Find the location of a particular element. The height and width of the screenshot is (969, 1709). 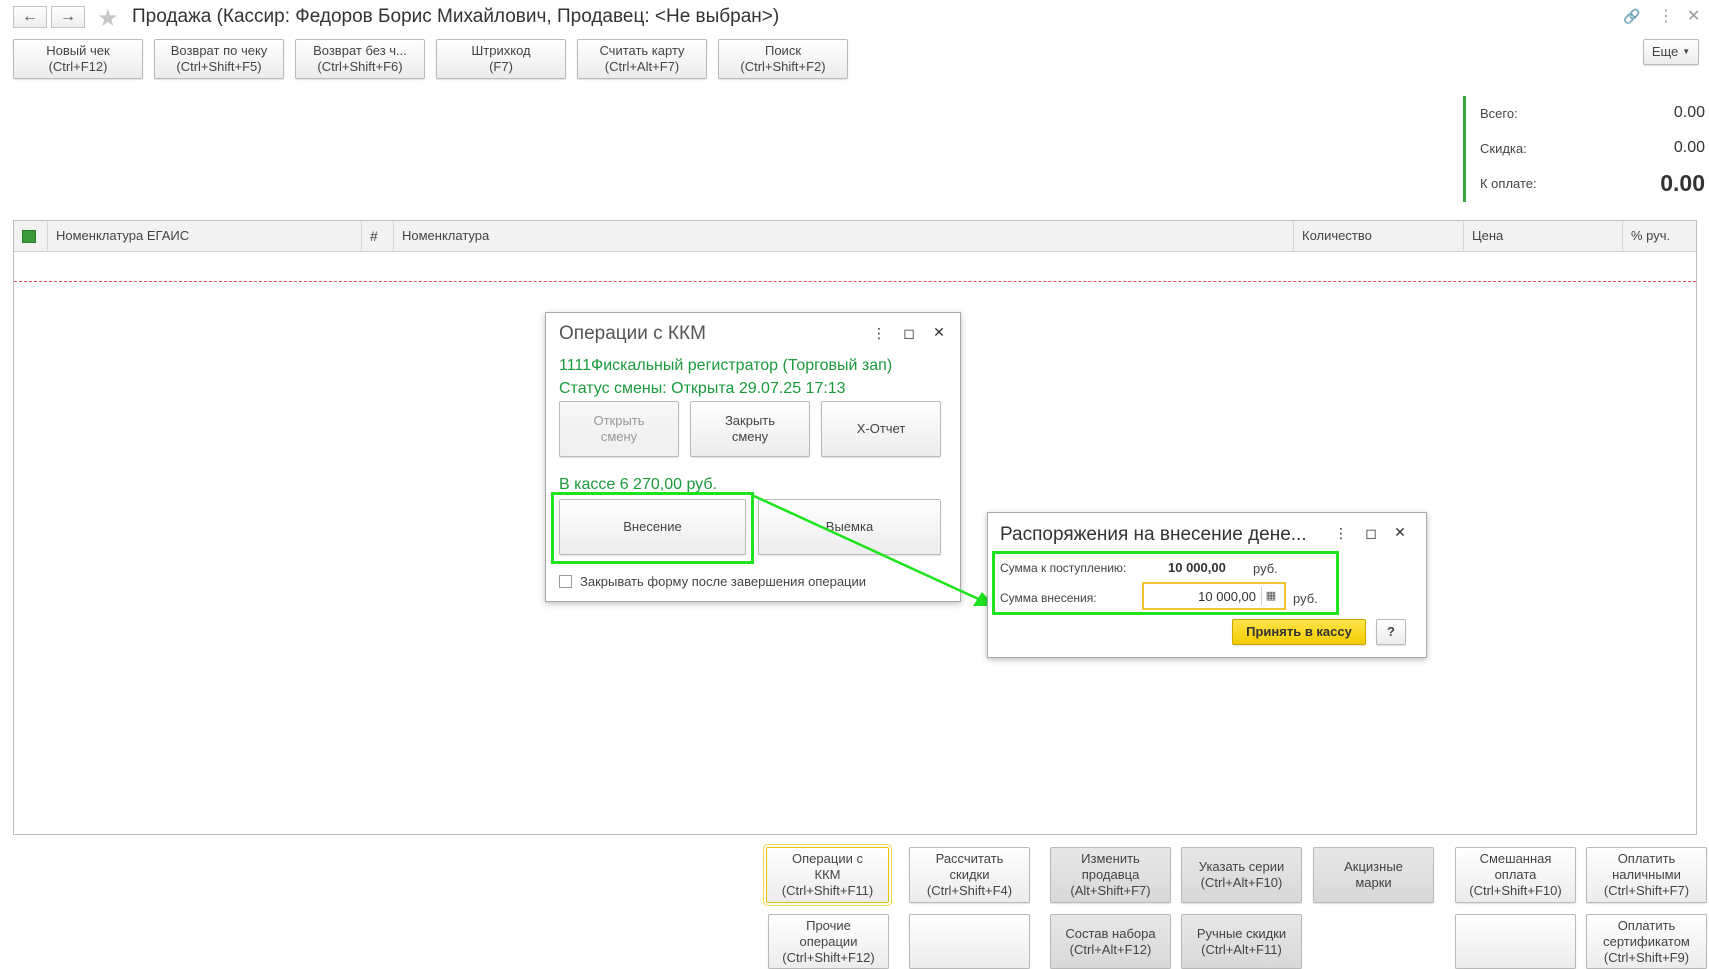

accept-to-cash-button: Принять в кассу is located at coordinates (1299, 632).